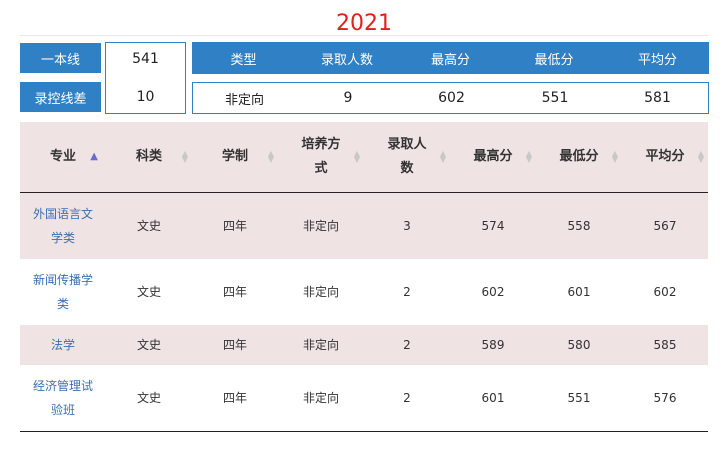 This screenshot has width=728, height=454. What do you see at coordinates (364, 345) in the screenshot?
I see `table-row: 法学 文史 四年 非定向 2 589 580 585` at bounding box center [364, 345].